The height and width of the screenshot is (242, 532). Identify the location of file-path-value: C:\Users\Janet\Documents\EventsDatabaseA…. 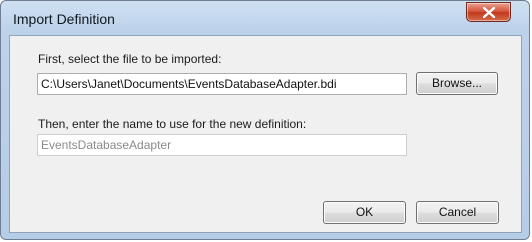
(189, 84).